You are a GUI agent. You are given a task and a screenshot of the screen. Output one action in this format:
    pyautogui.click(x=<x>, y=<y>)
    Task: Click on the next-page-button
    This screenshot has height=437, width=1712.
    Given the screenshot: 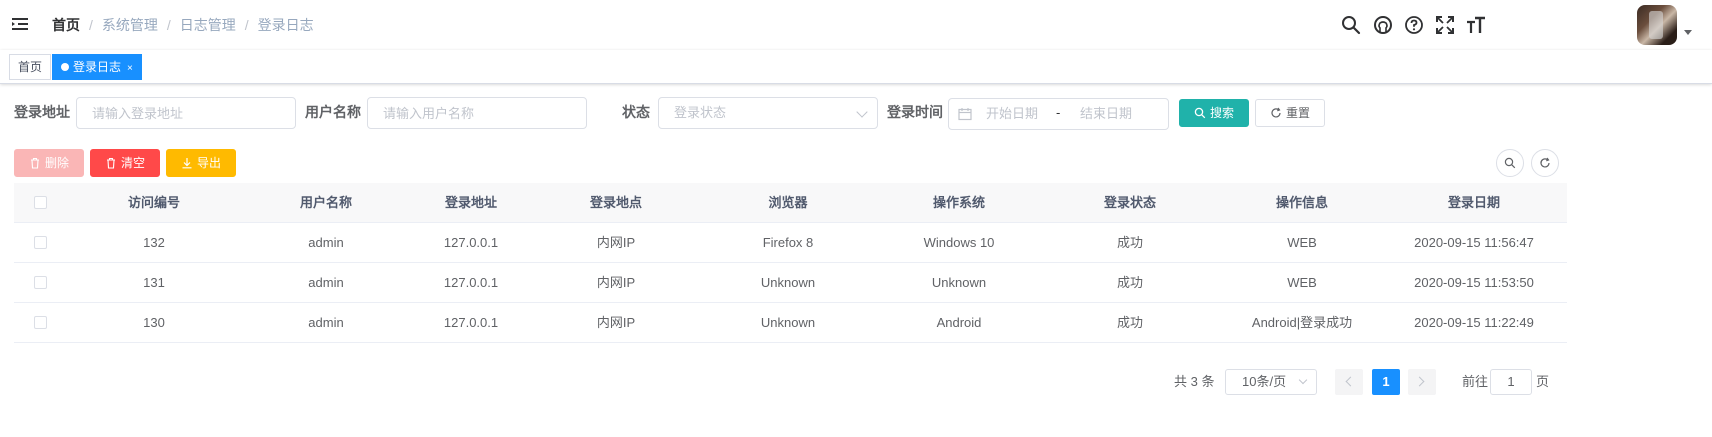 What is the action you would take?
    pyautogui.click(x=1422, y=382)
    